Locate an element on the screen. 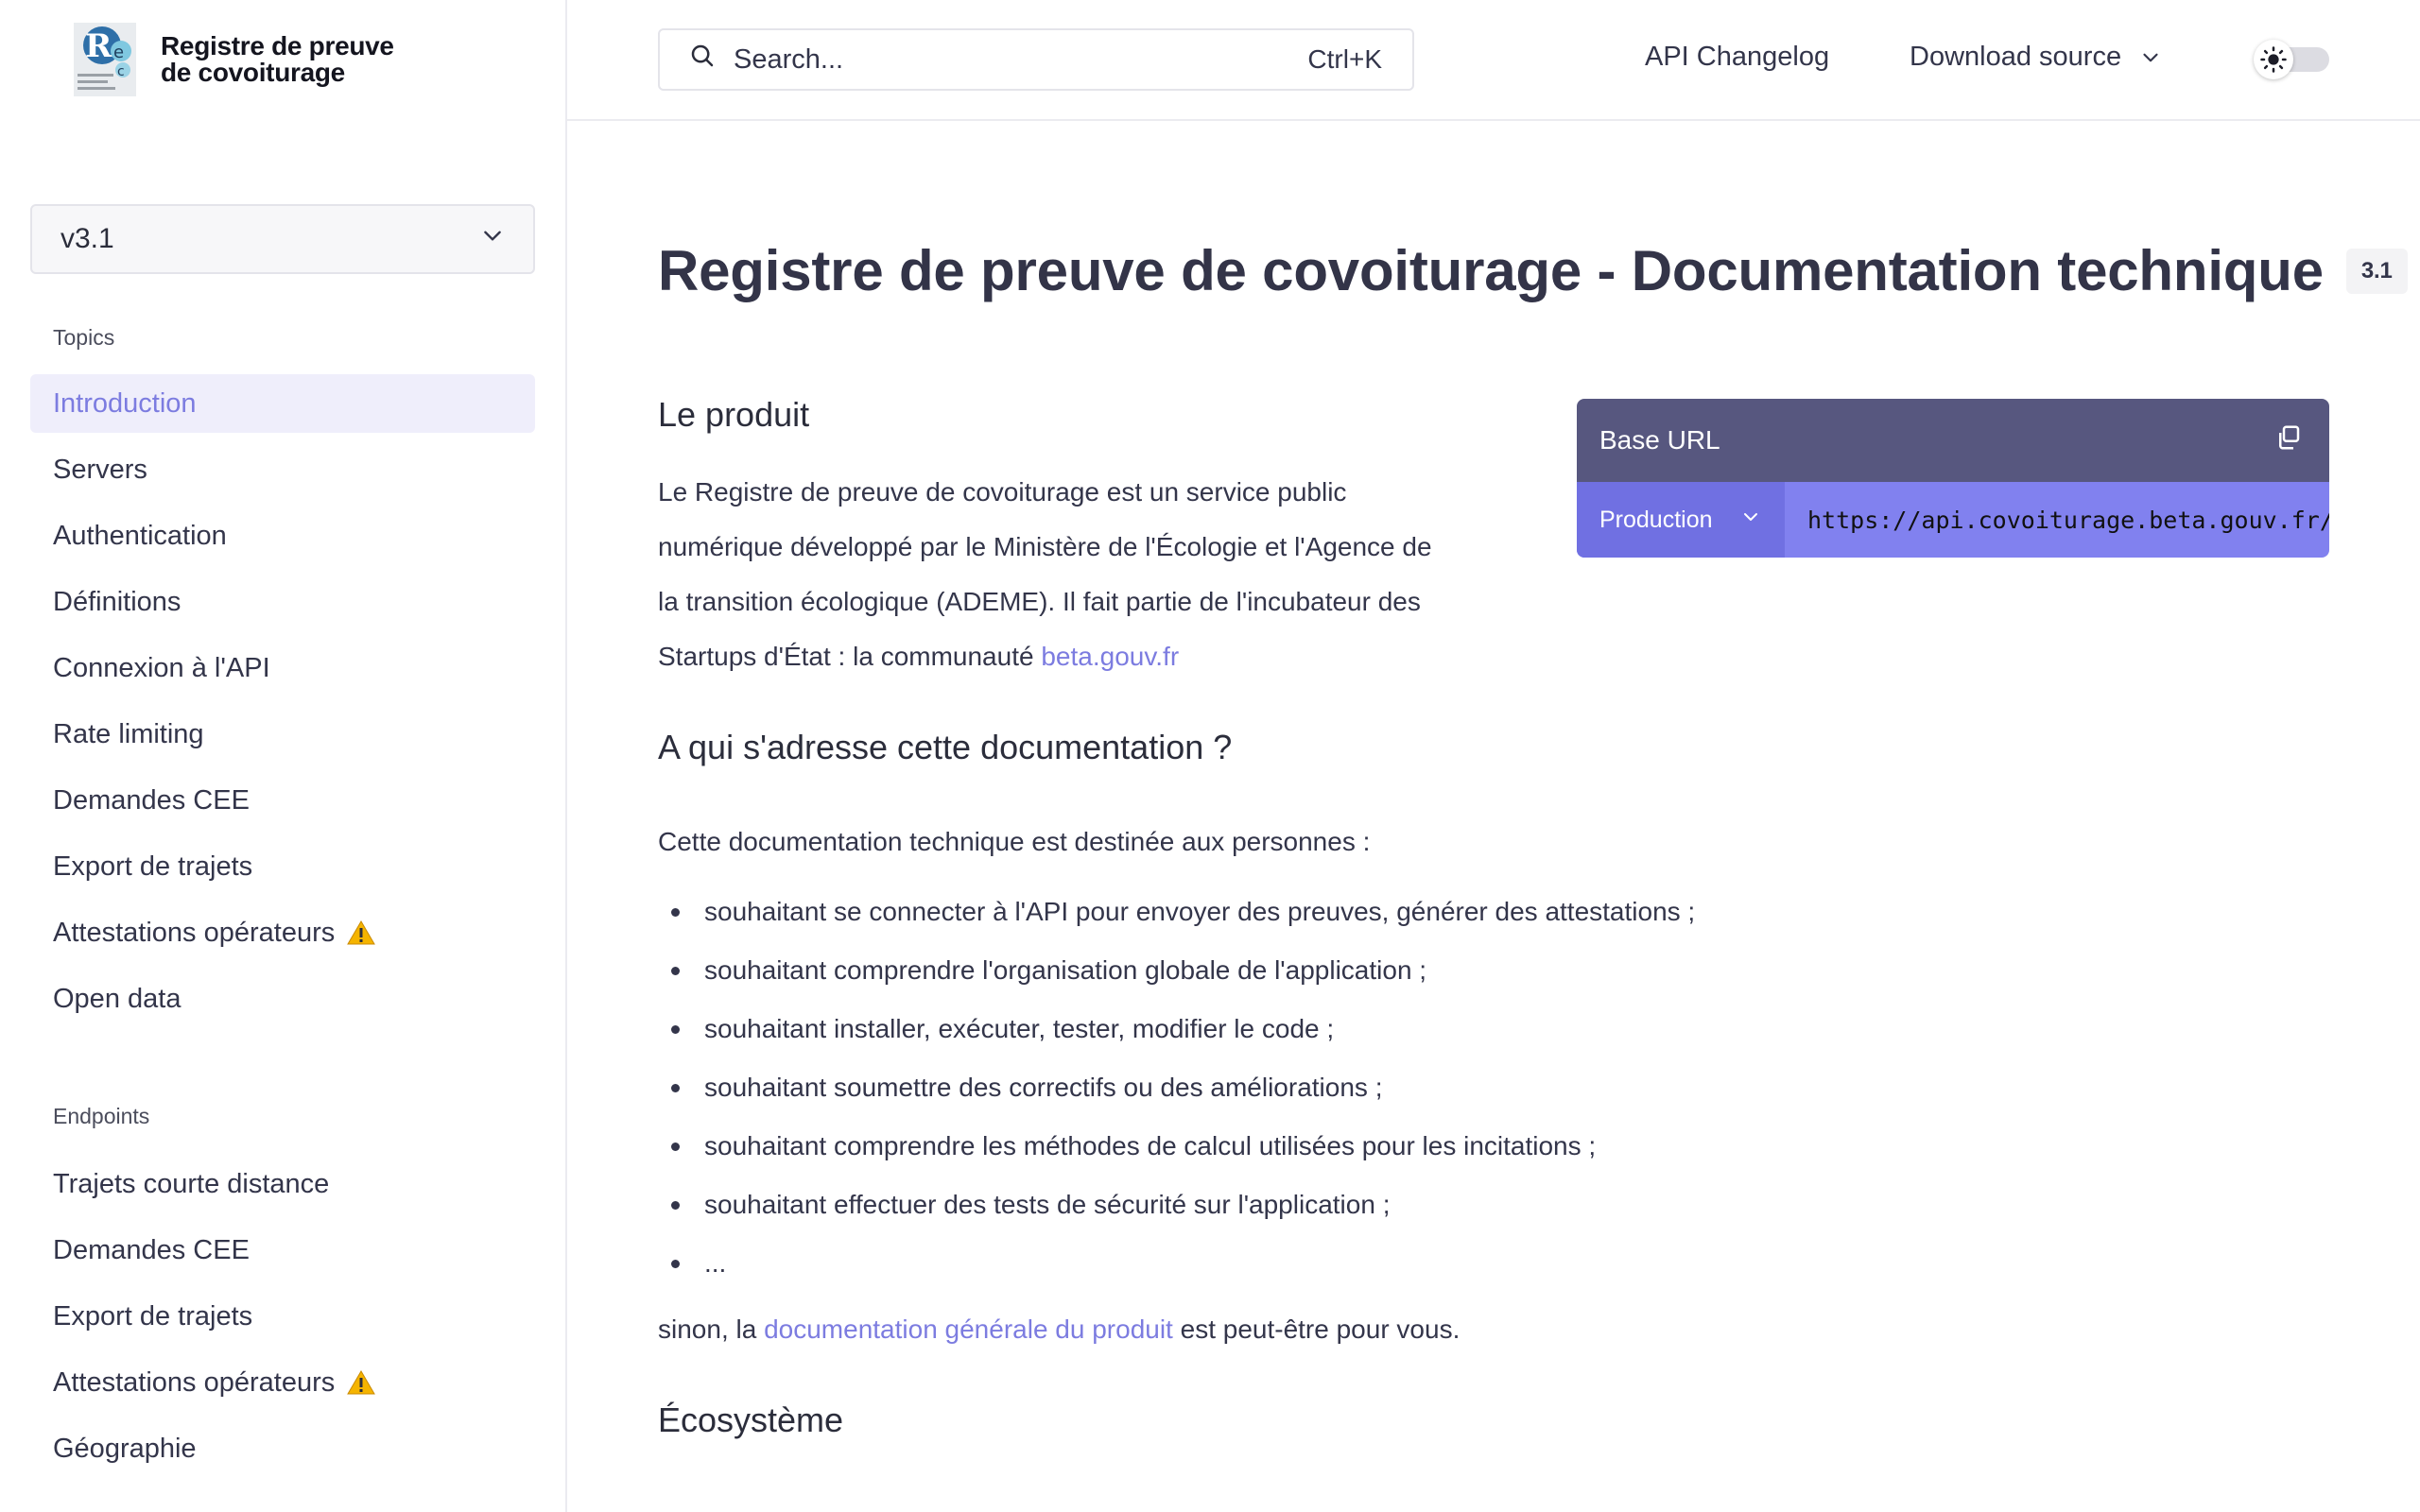 Image resolution: width=2420 pixels, height=1512 pixels. svg-text: R is located at coordinates (99, 46).